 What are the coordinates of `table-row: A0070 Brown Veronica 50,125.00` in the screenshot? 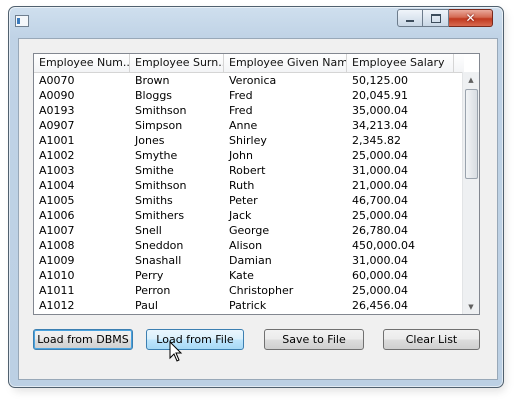 It's located at (249, 80).